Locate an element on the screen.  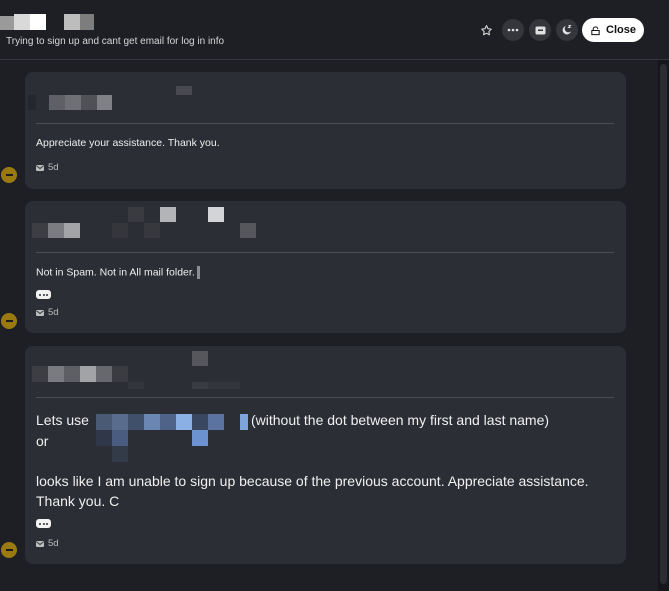
star-icon is located at coordinates (486, 29).